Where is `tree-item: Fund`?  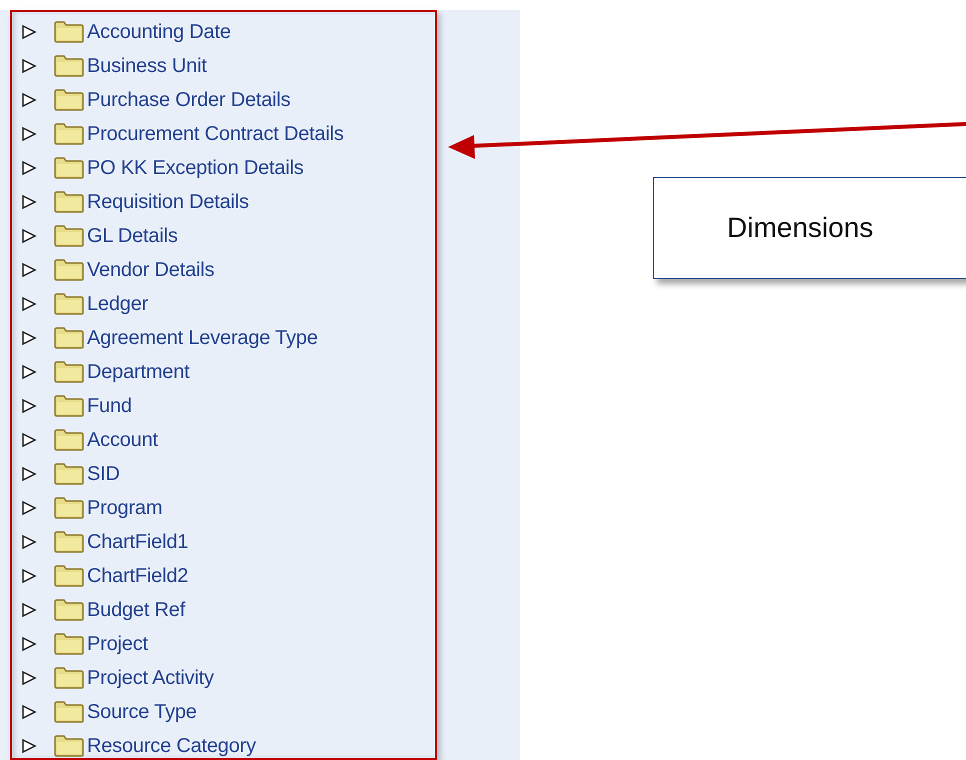 tree-item: Fund is located at coordinates (109, 406).